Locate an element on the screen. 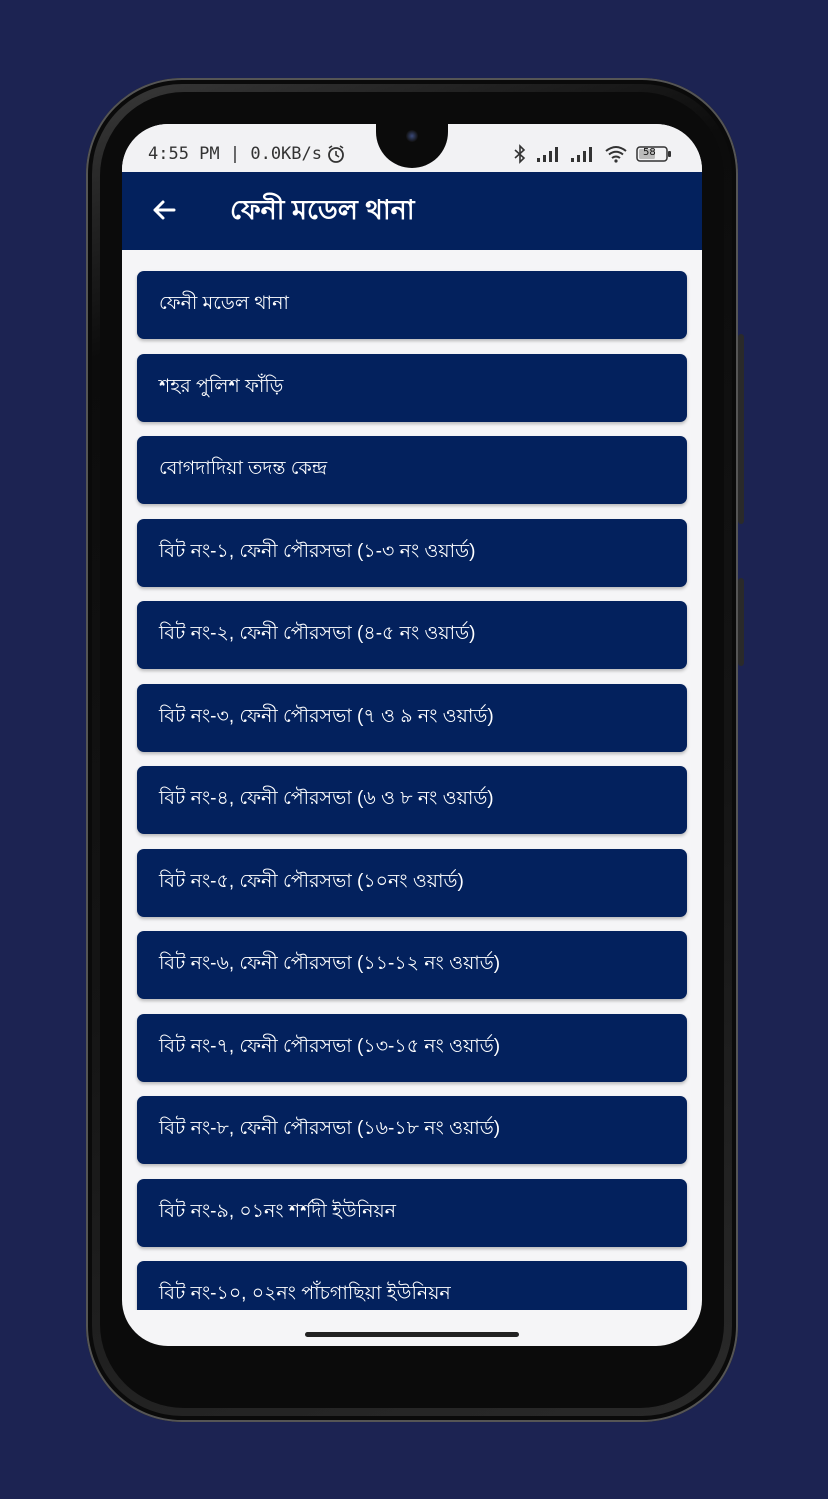  status-right: 58 is located at coordinates (592, 154).